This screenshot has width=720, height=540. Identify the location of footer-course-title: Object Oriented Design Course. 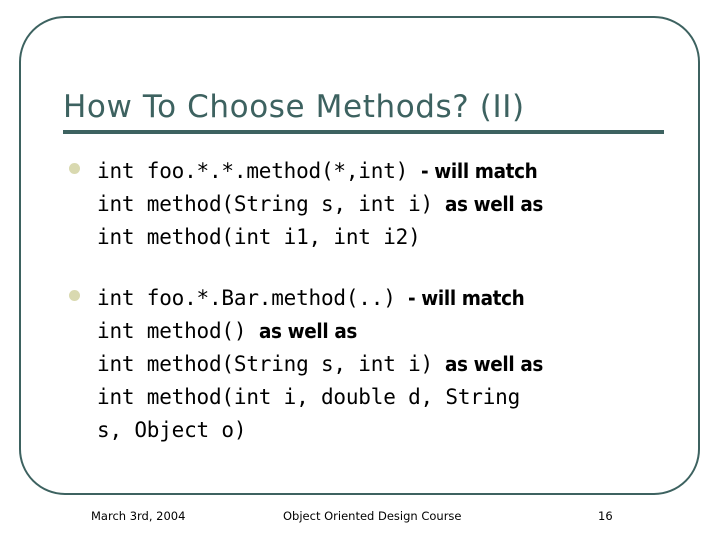
(372, 516).